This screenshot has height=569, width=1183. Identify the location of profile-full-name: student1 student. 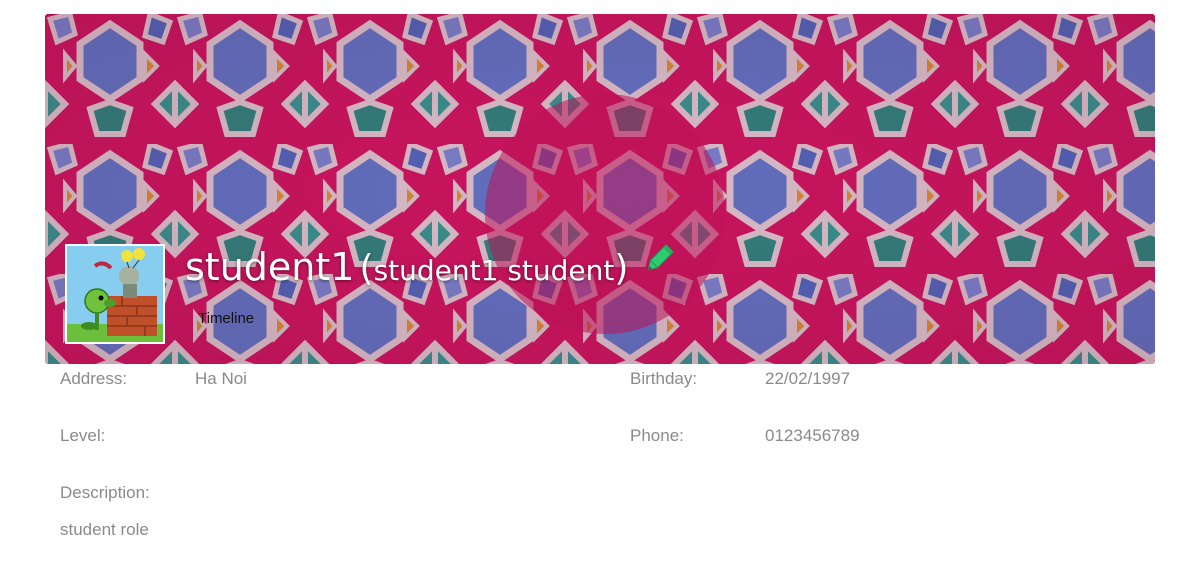
(494, 270).